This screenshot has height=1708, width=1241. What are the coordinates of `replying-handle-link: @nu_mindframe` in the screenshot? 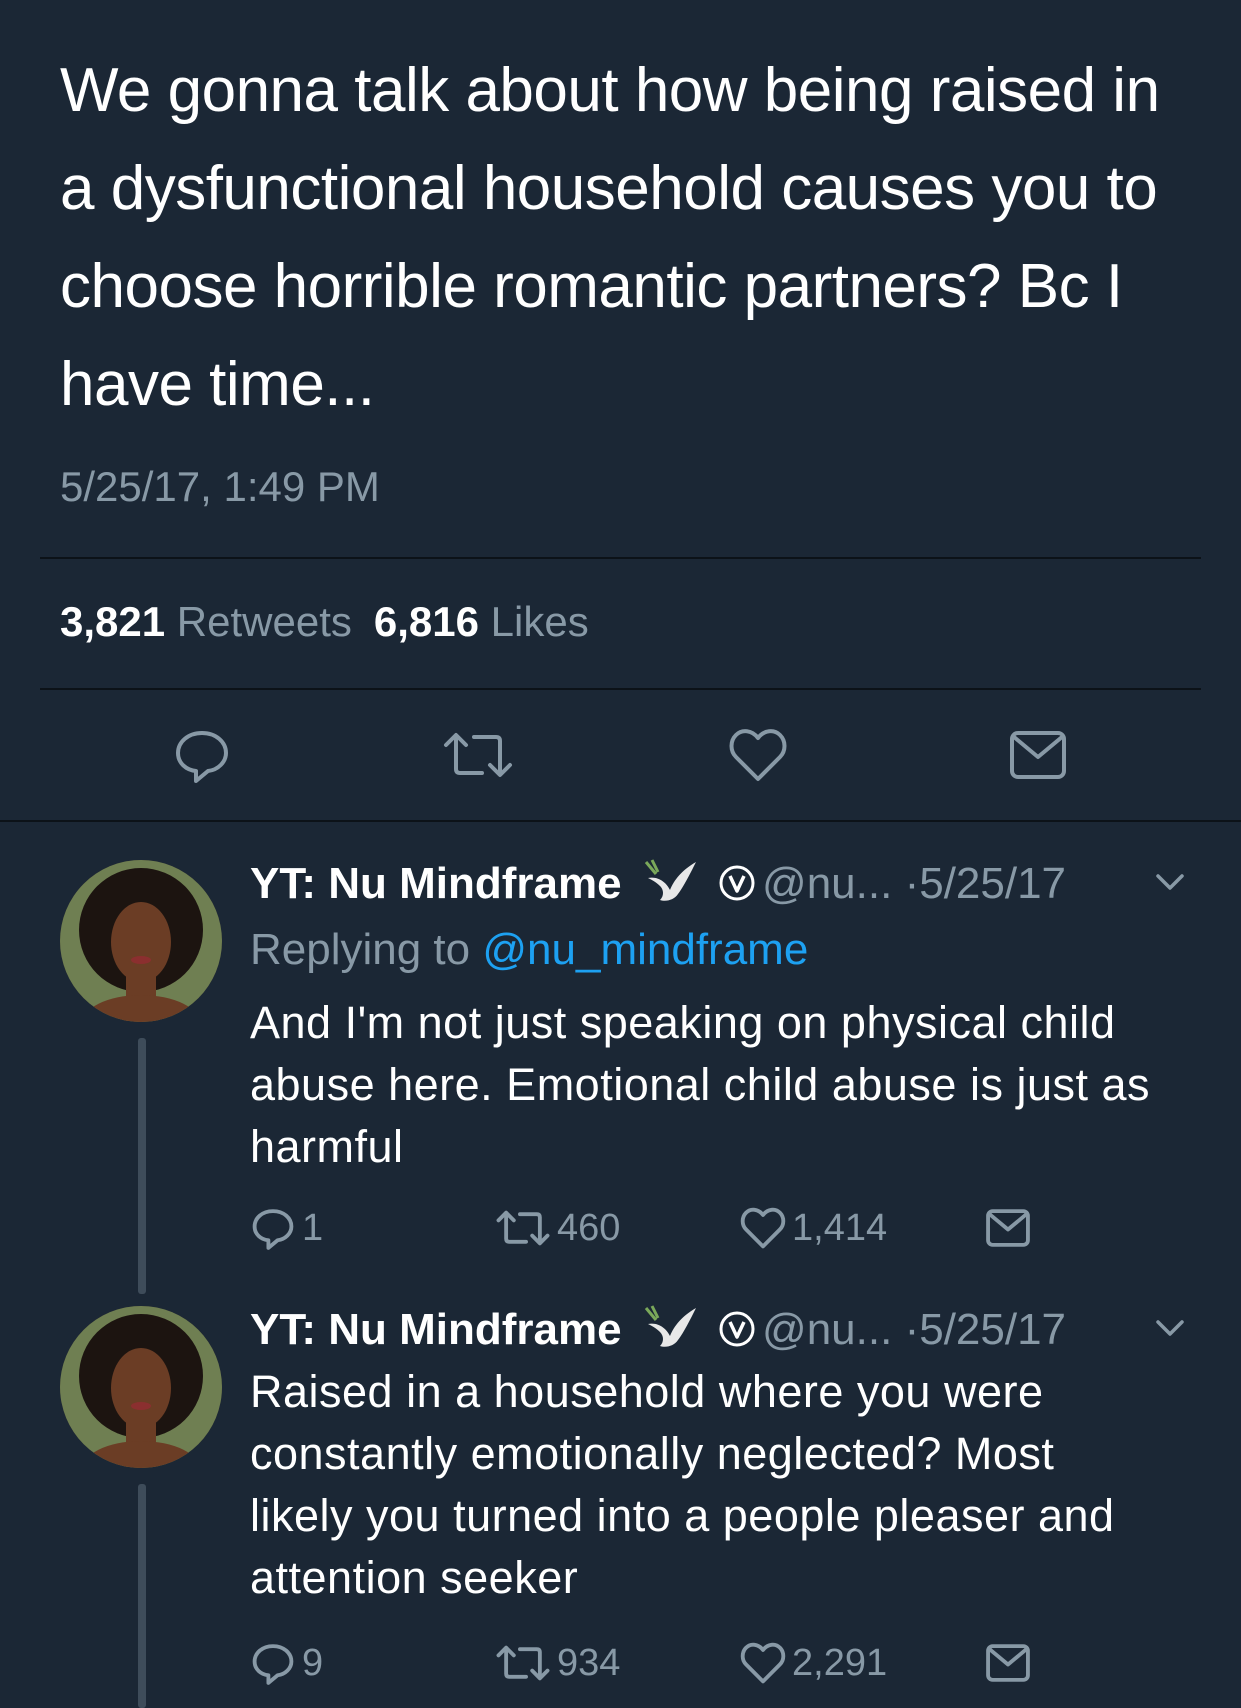 It's located at (645, 949).